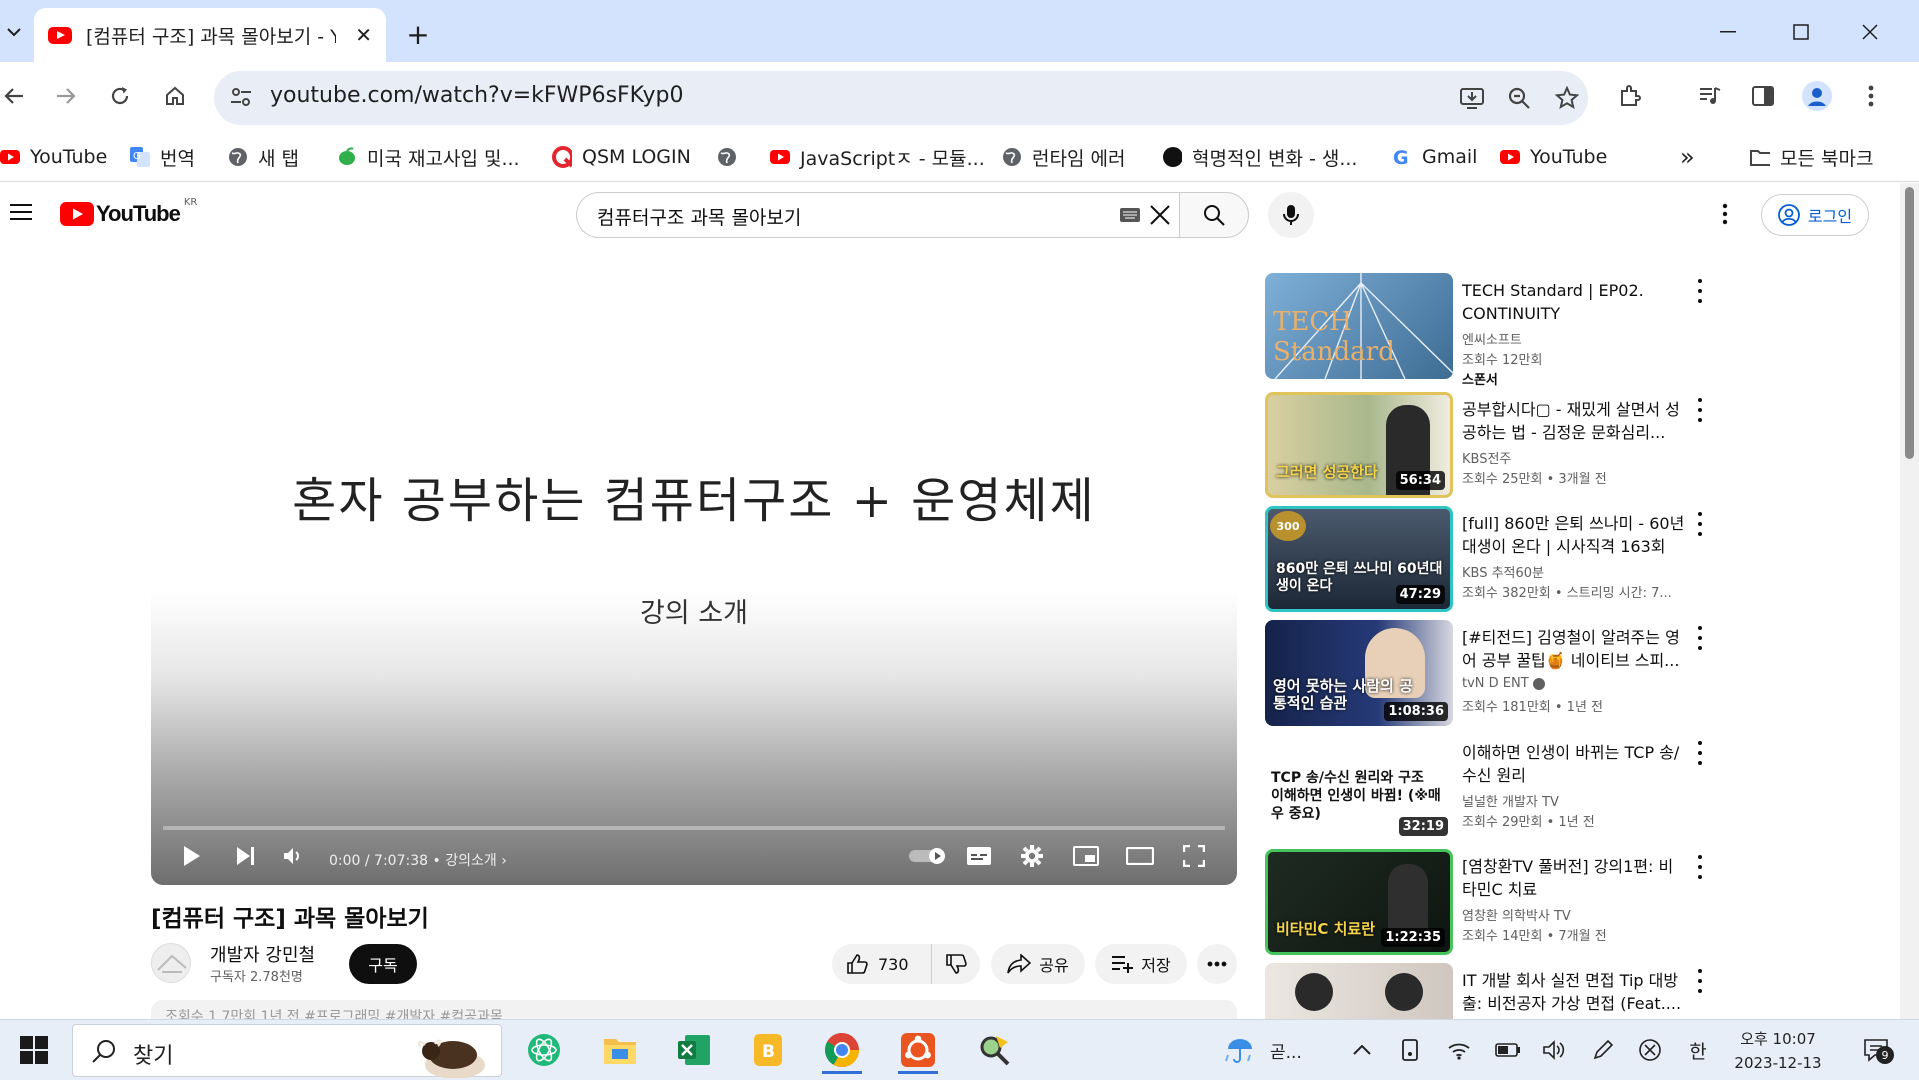 This screenshot has width=1919, height=1080. I want to click on theater-mode-button, so click(1140, 856).